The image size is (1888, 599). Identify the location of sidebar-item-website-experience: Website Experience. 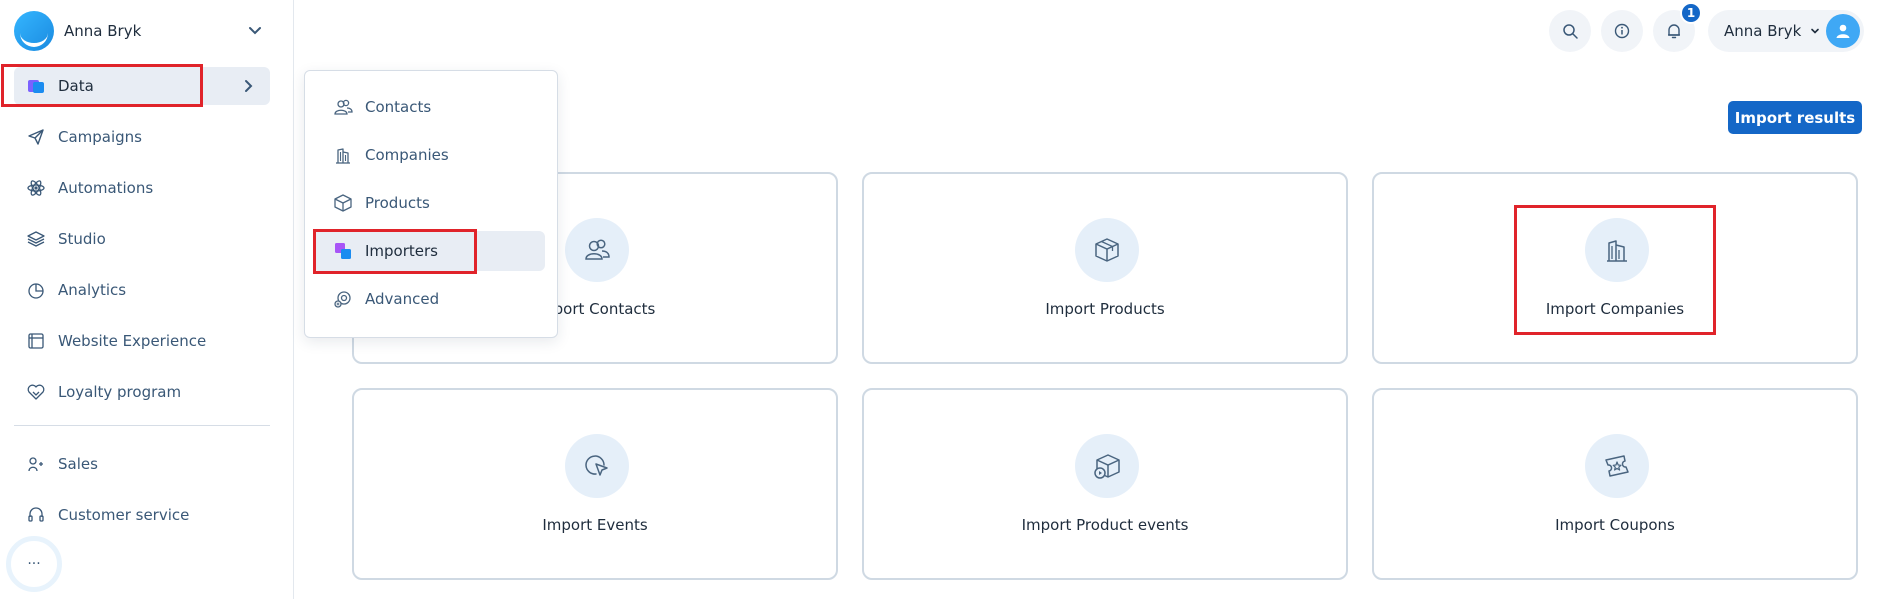
(142, 341).